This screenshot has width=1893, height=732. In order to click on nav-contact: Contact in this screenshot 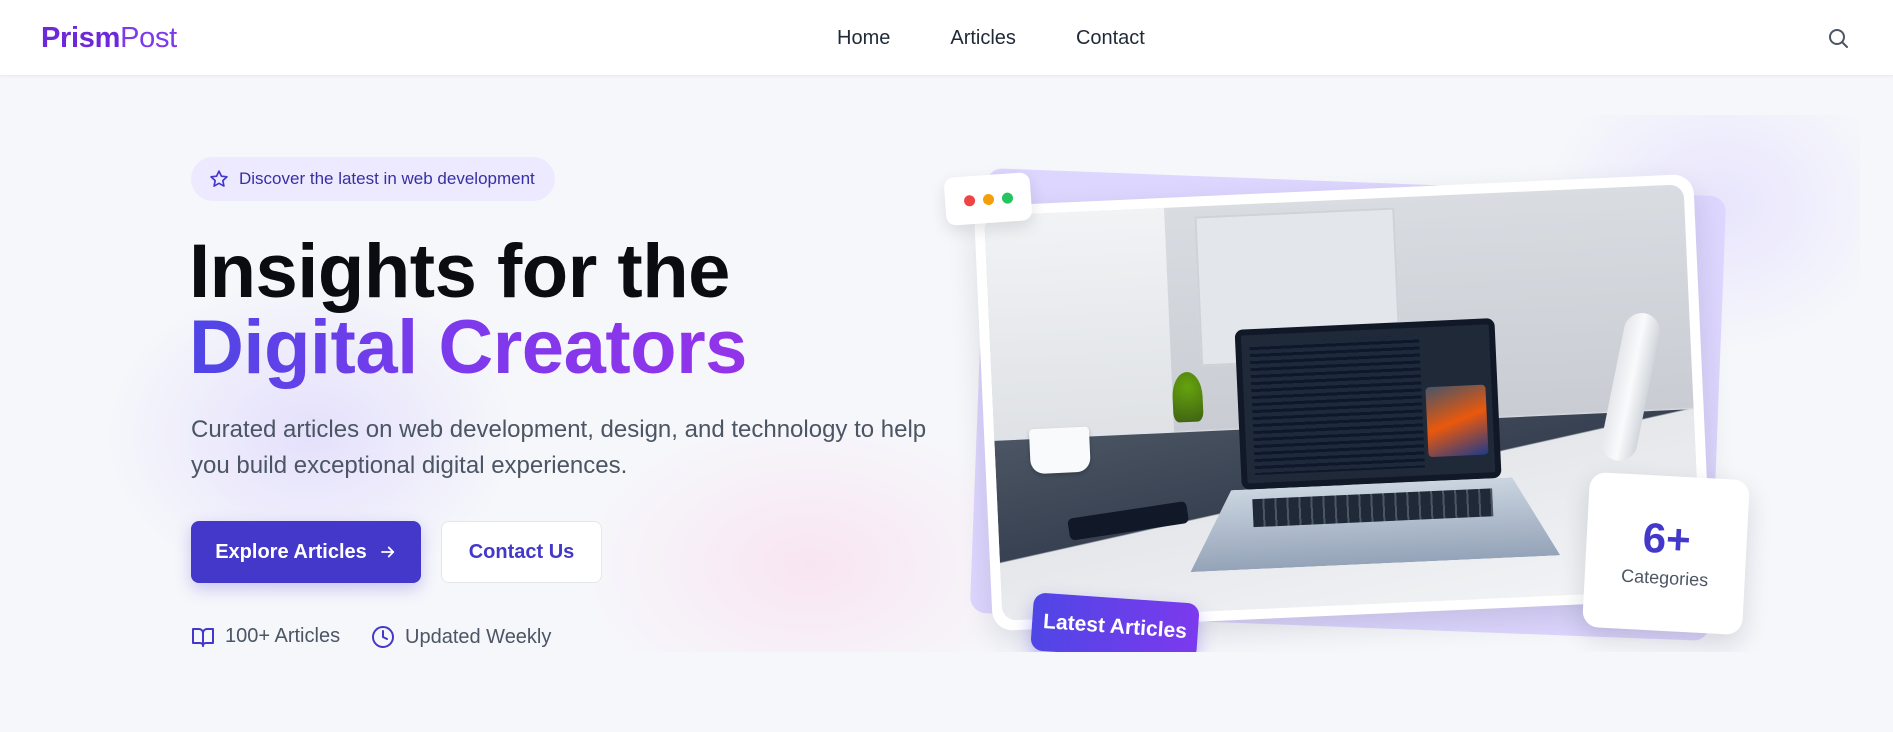, I will do `click(1110, 38)`.